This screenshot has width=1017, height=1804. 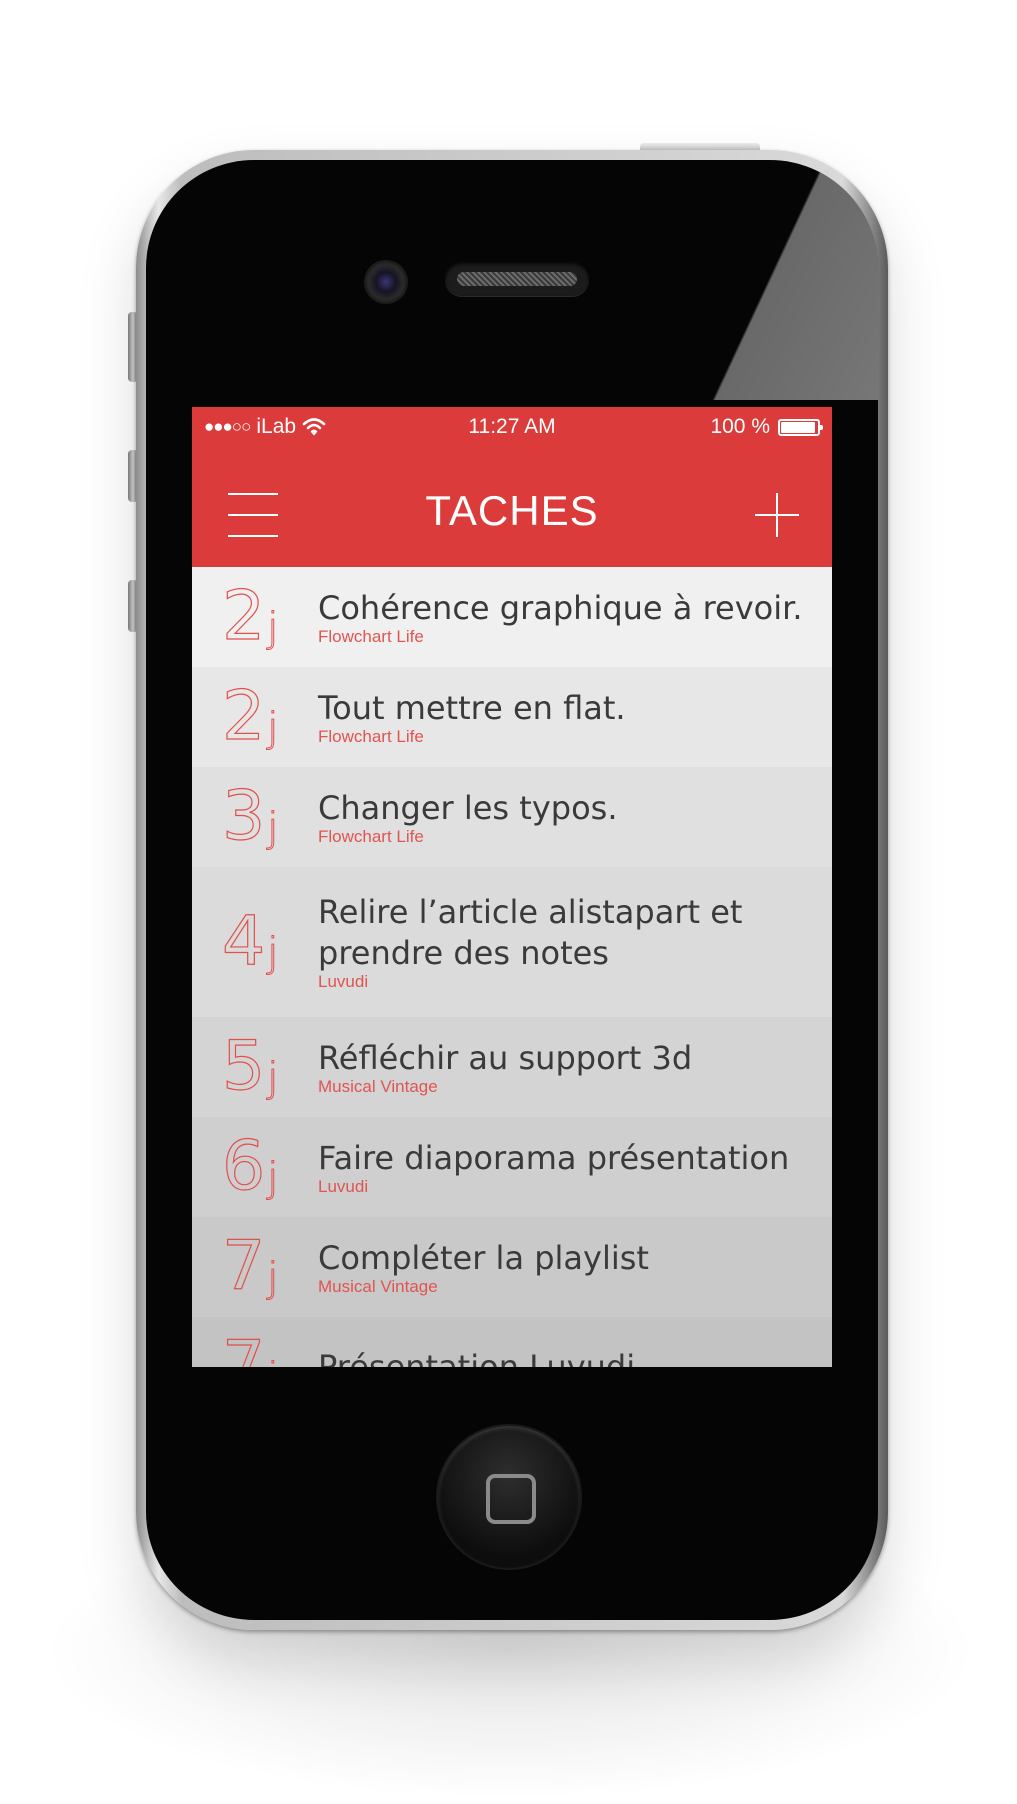 I want to click on plus-icon, so click(x=777, y=515).